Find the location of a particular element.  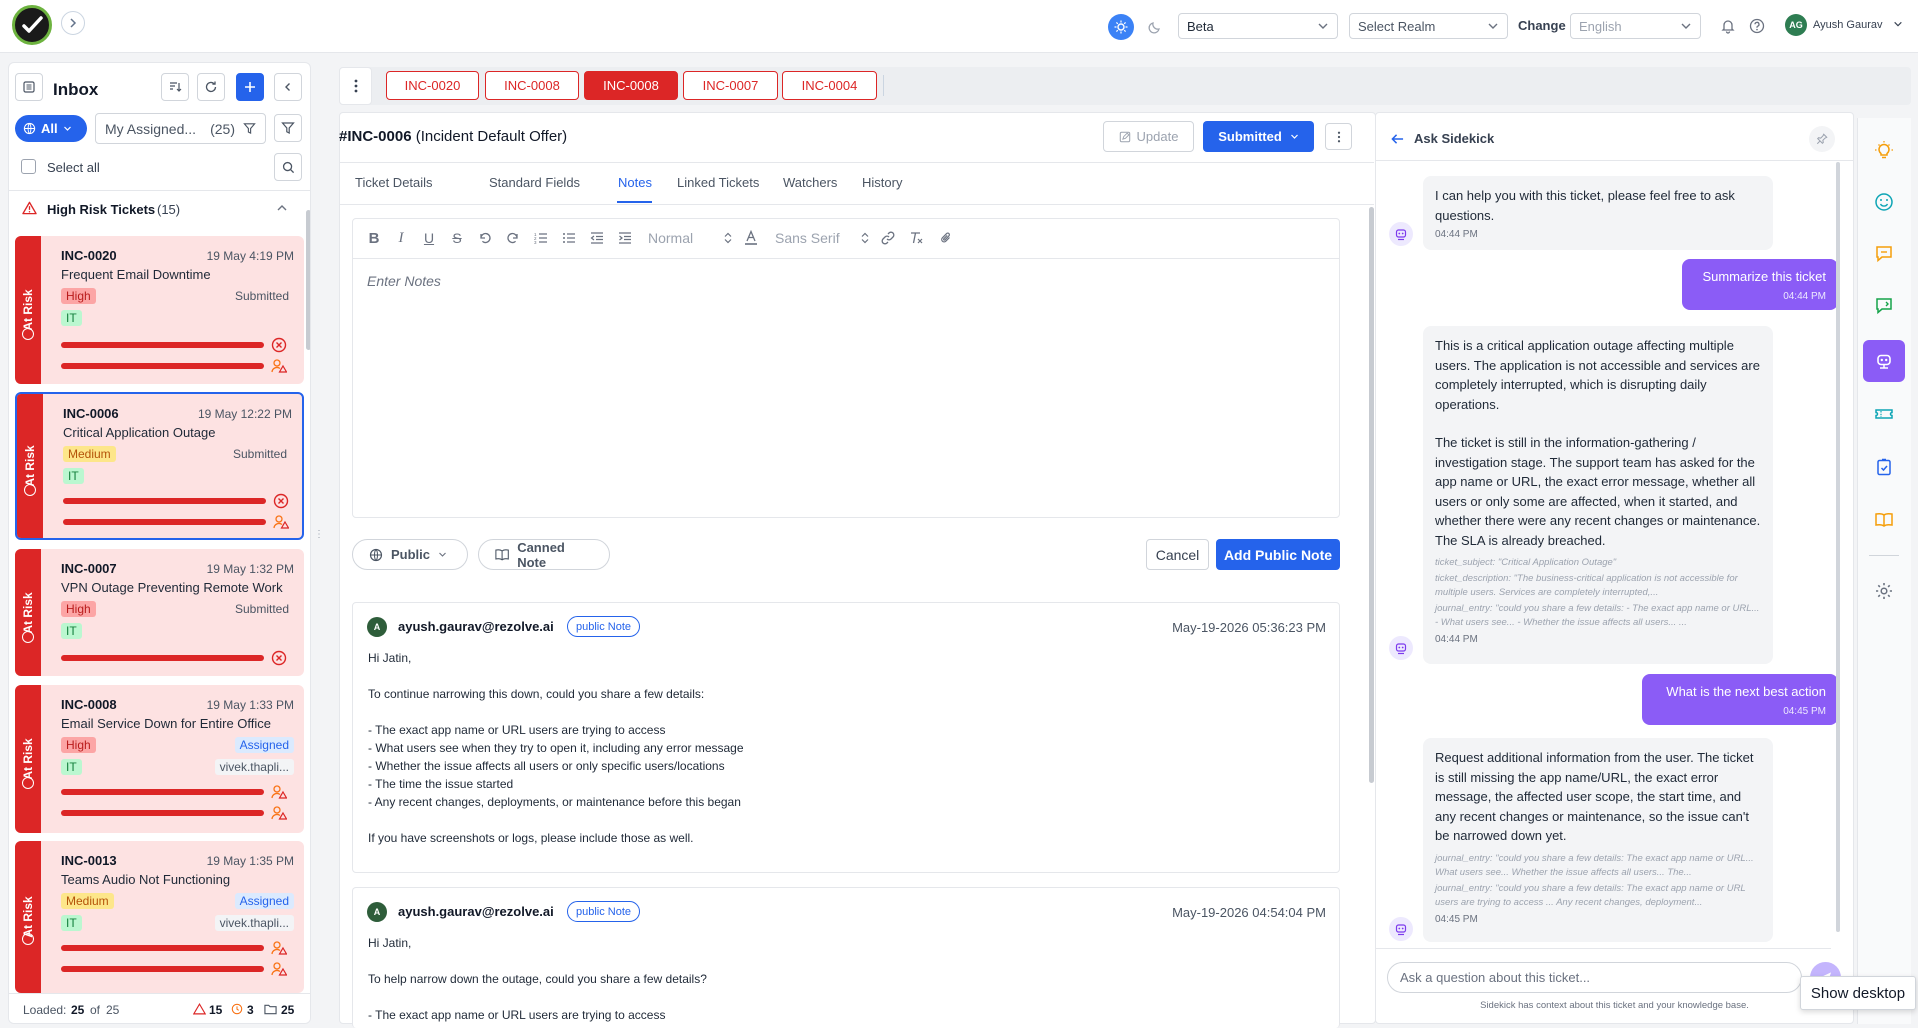

bold-icon: B is located at coordinates (374, 238).